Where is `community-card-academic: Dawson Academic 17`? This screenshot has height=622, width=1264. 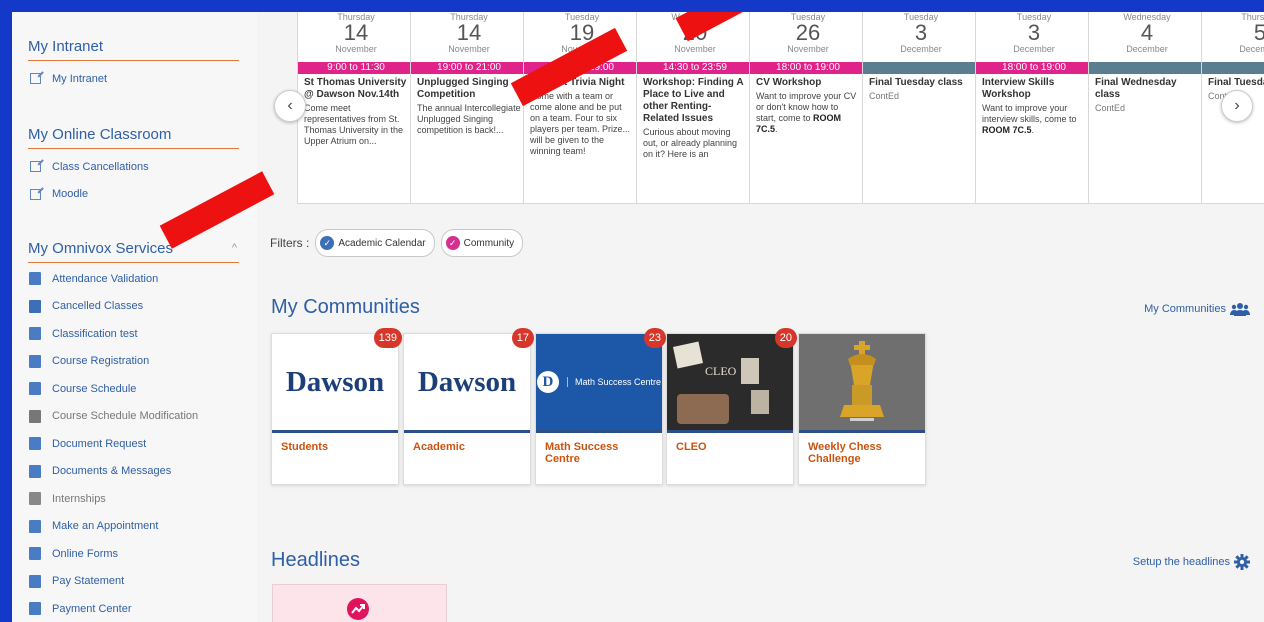
community-card-academic: Dawson Academic 17 is located at coordinates (468, 406).